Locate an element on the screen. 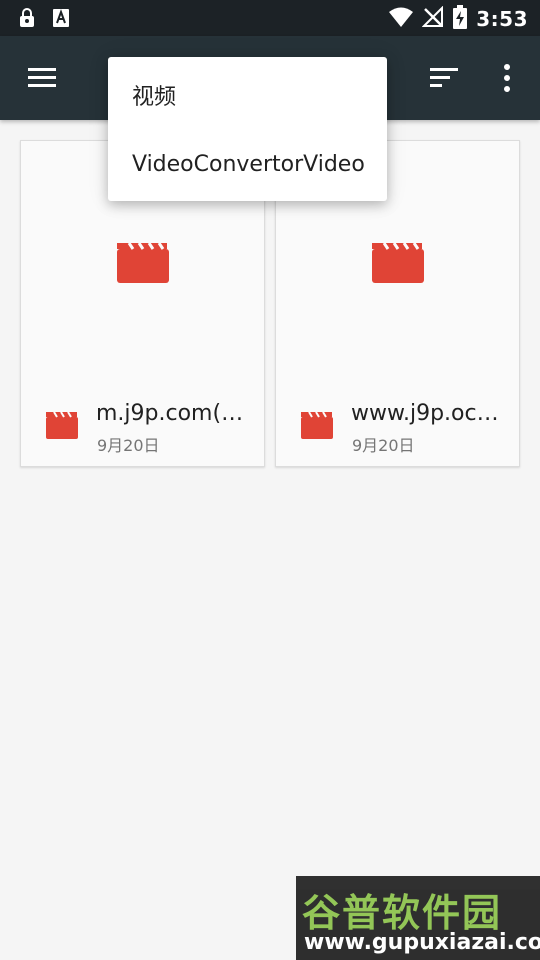 The image size is (540, 960). a-notification-icon is located at coordinates (61, 18).